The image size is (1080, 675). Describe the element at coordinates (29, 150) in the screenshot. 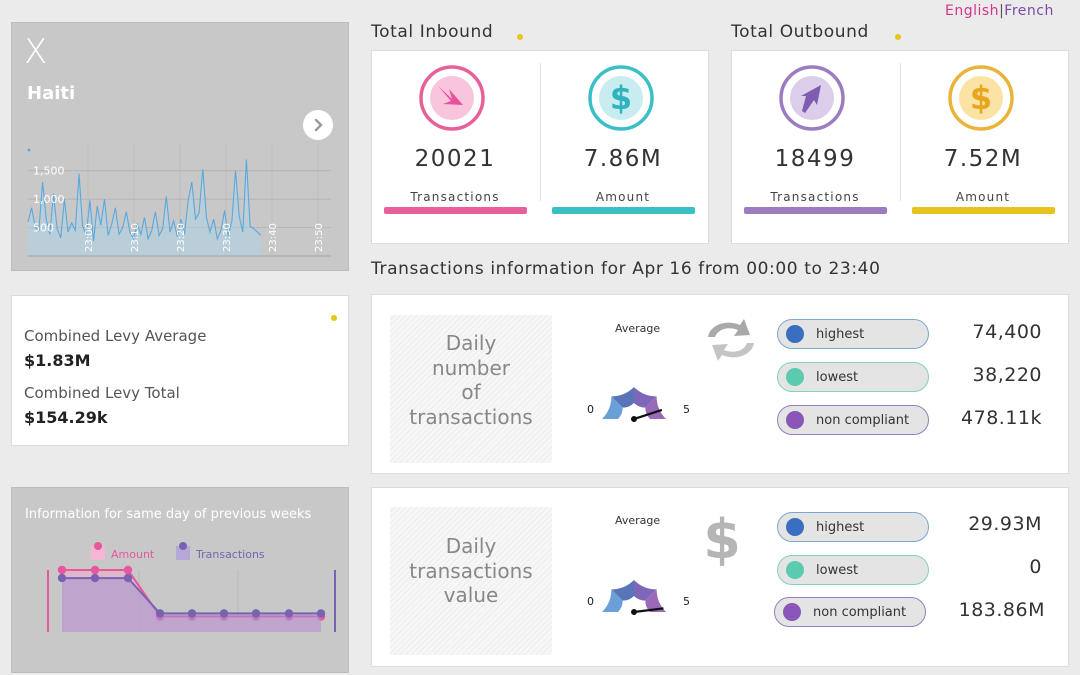

I see `point-marker` at that location.